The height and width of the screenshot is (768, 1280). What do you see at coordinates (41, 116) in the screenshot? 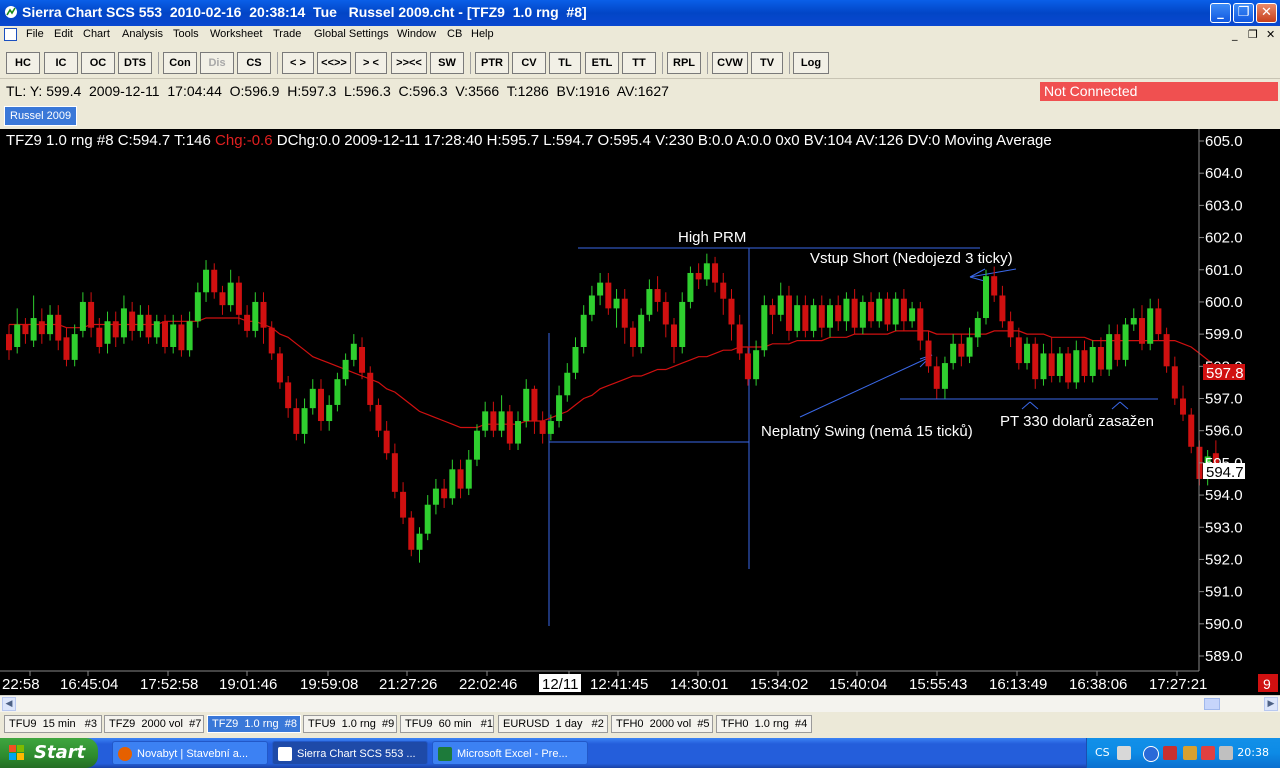
I see `chartbook-tab: Russel 2009` at bounding box center [41, 116].